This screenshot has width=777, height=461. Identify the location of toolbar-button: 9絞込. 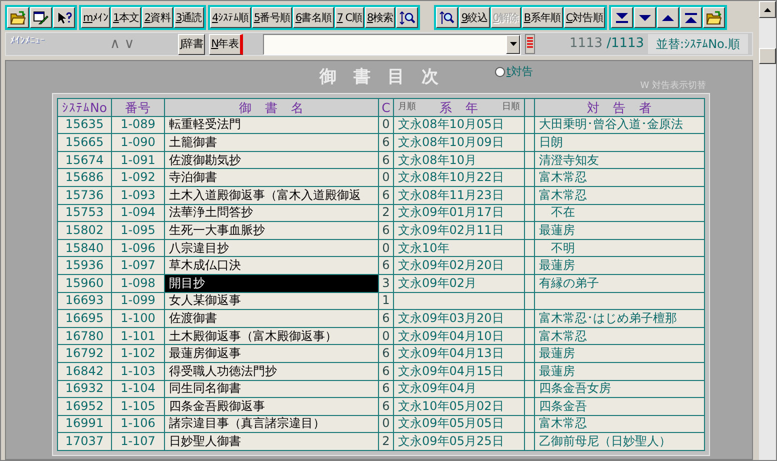
(474, 17).